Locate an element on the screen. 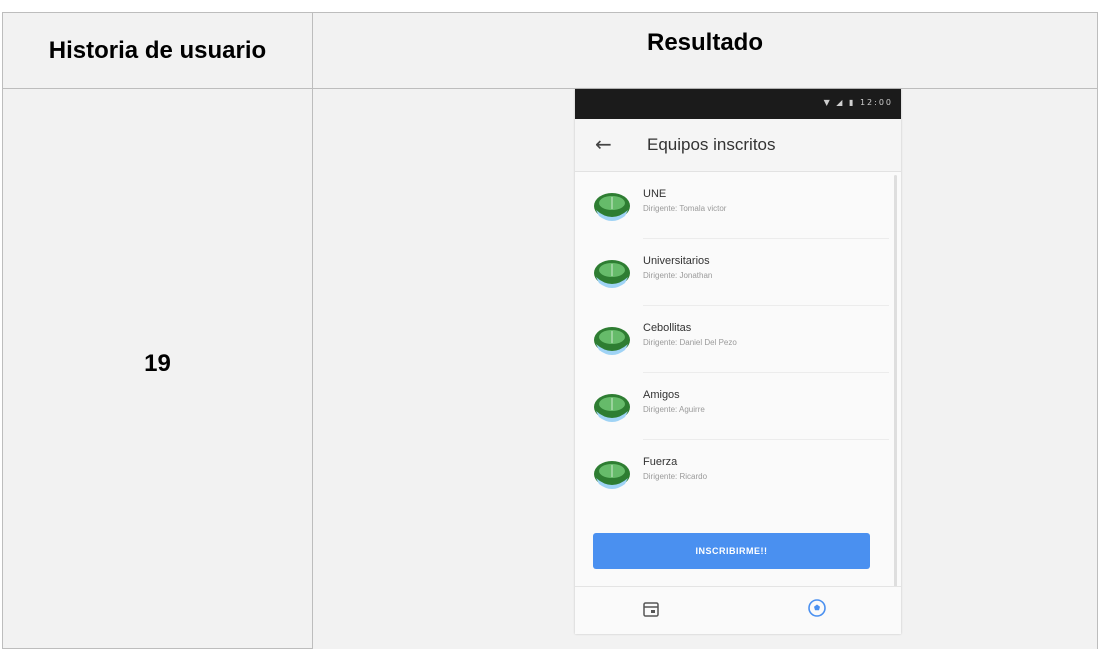  soccer-ball-icon is located at coordinates (817, 608).